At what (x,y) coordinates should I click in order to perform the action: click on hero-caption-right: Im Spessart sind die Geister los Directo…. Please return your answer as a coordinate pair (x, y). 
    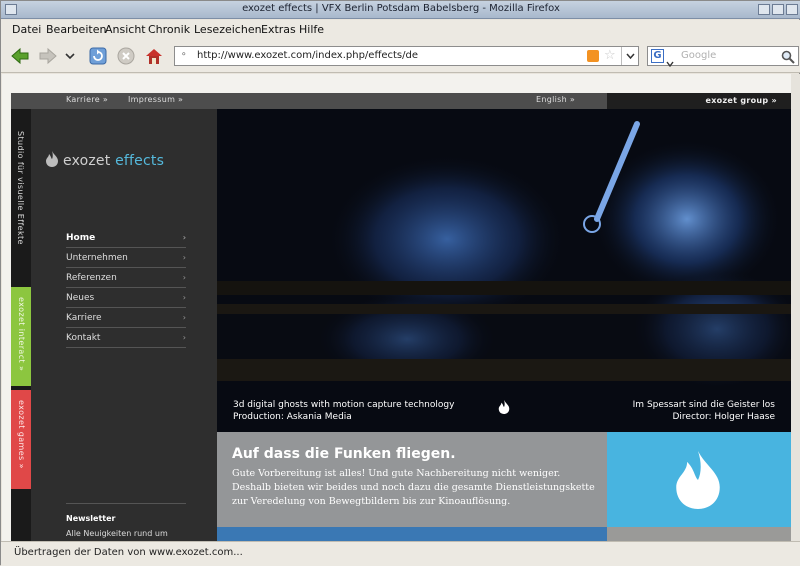
    Looking at the image, I should click on (704, 411).